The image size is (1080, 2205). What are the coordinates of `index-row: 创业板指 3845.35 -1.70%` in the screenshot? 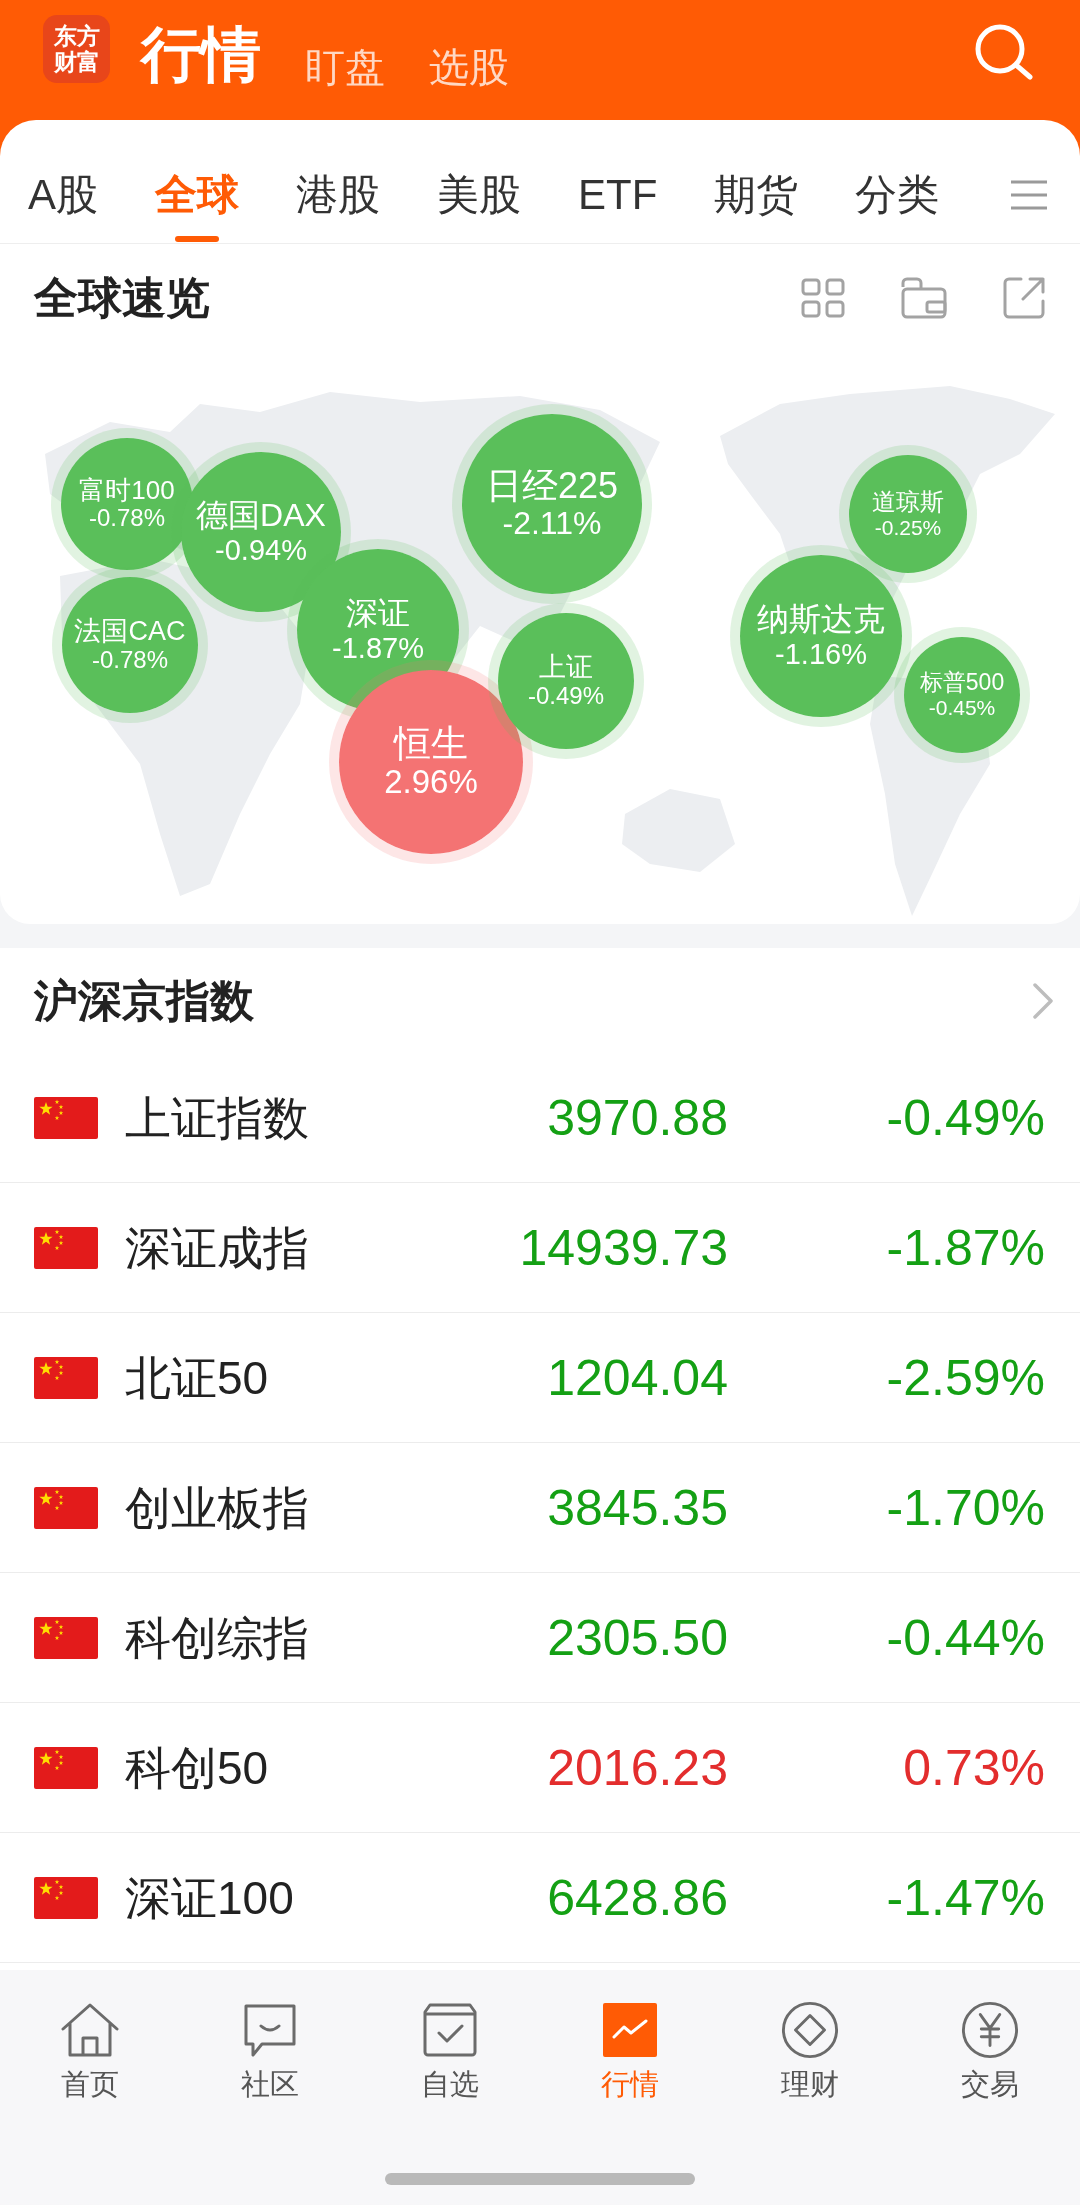 It's located at (540, 1508).